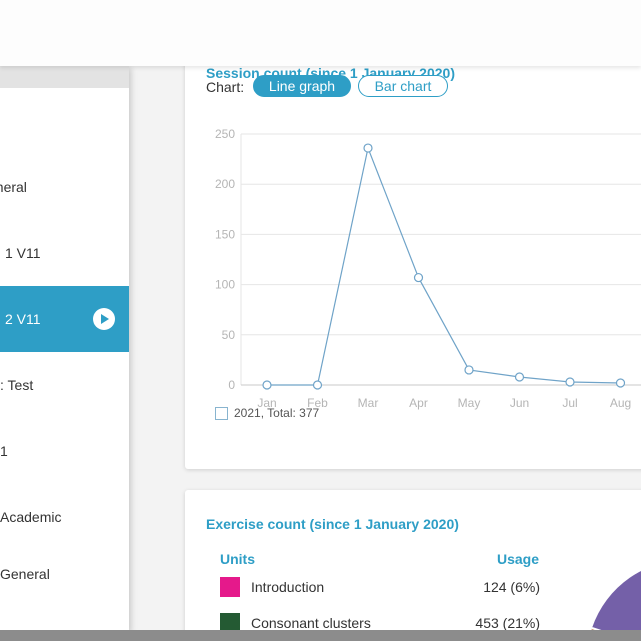 Image resolution: width=641 pixels, height=641 pixels. I want to click on sidebar-item-label: eneral, so click(13, 187).